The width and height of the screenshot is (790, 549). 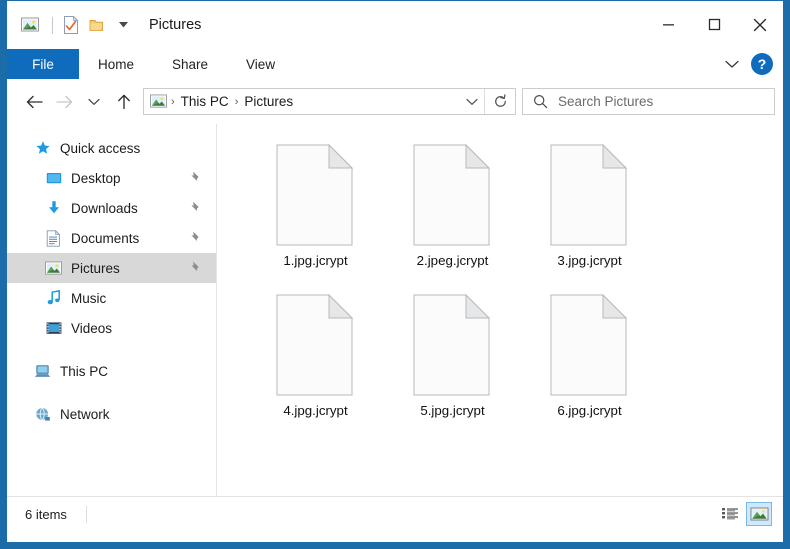 What do you see at coordinates (589, 260) in the screenshot?
I see `file-name: 3.jpg.jcrypt` at bounding box center [589, 260].